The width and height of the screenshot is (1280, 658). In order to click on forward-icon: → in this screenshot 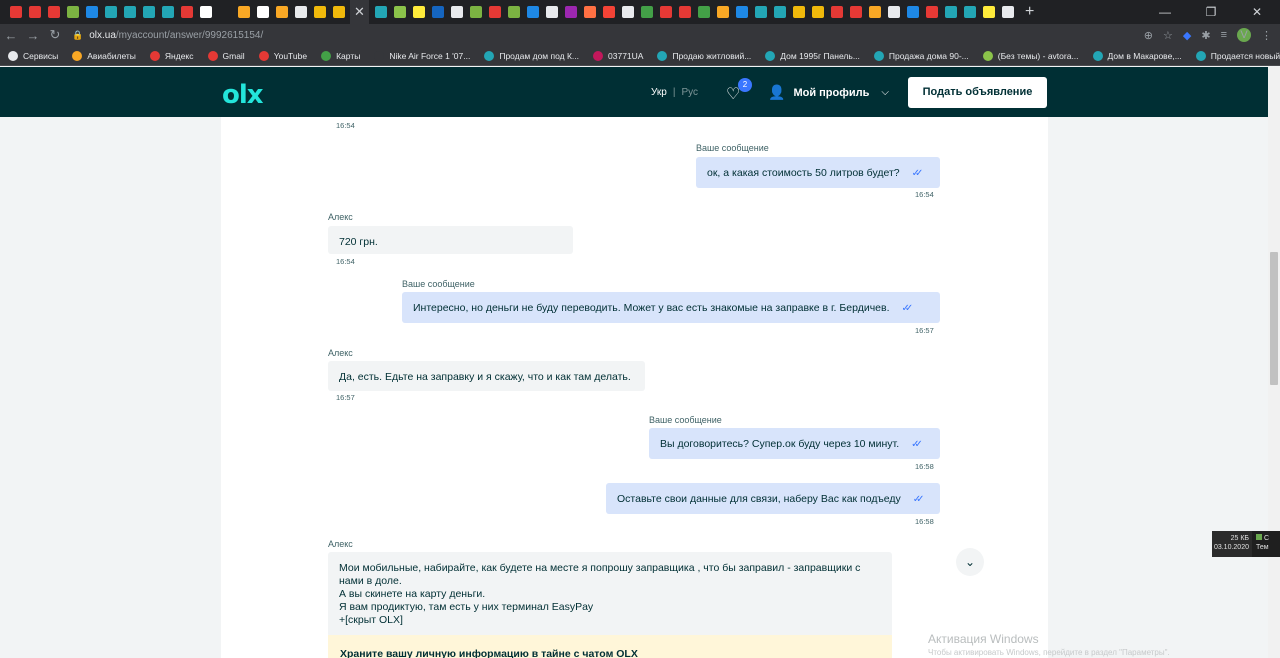, I will do `click(33, 35)`.